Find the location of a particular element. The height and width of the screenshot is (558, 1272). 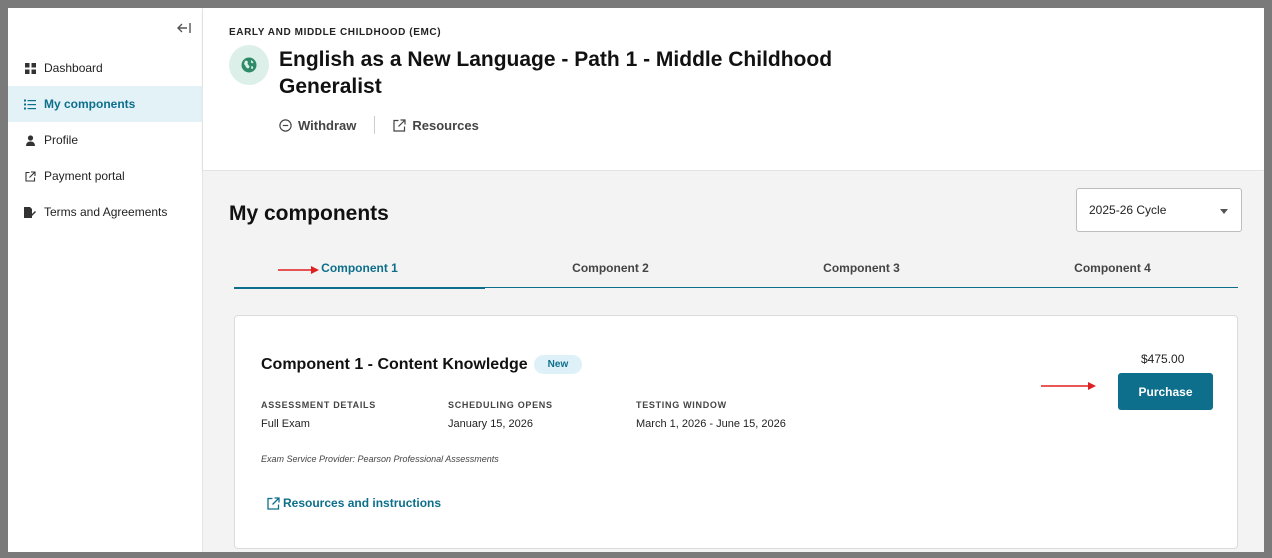

resources-button: Resources is located at coordinates (436, 125).